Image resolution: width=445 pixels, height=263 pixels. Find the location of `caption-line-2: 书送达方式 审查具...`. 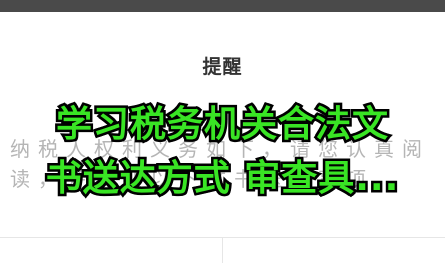

caption-line-2: 书送达方式 审查具... is located at coordinates (222, 179).